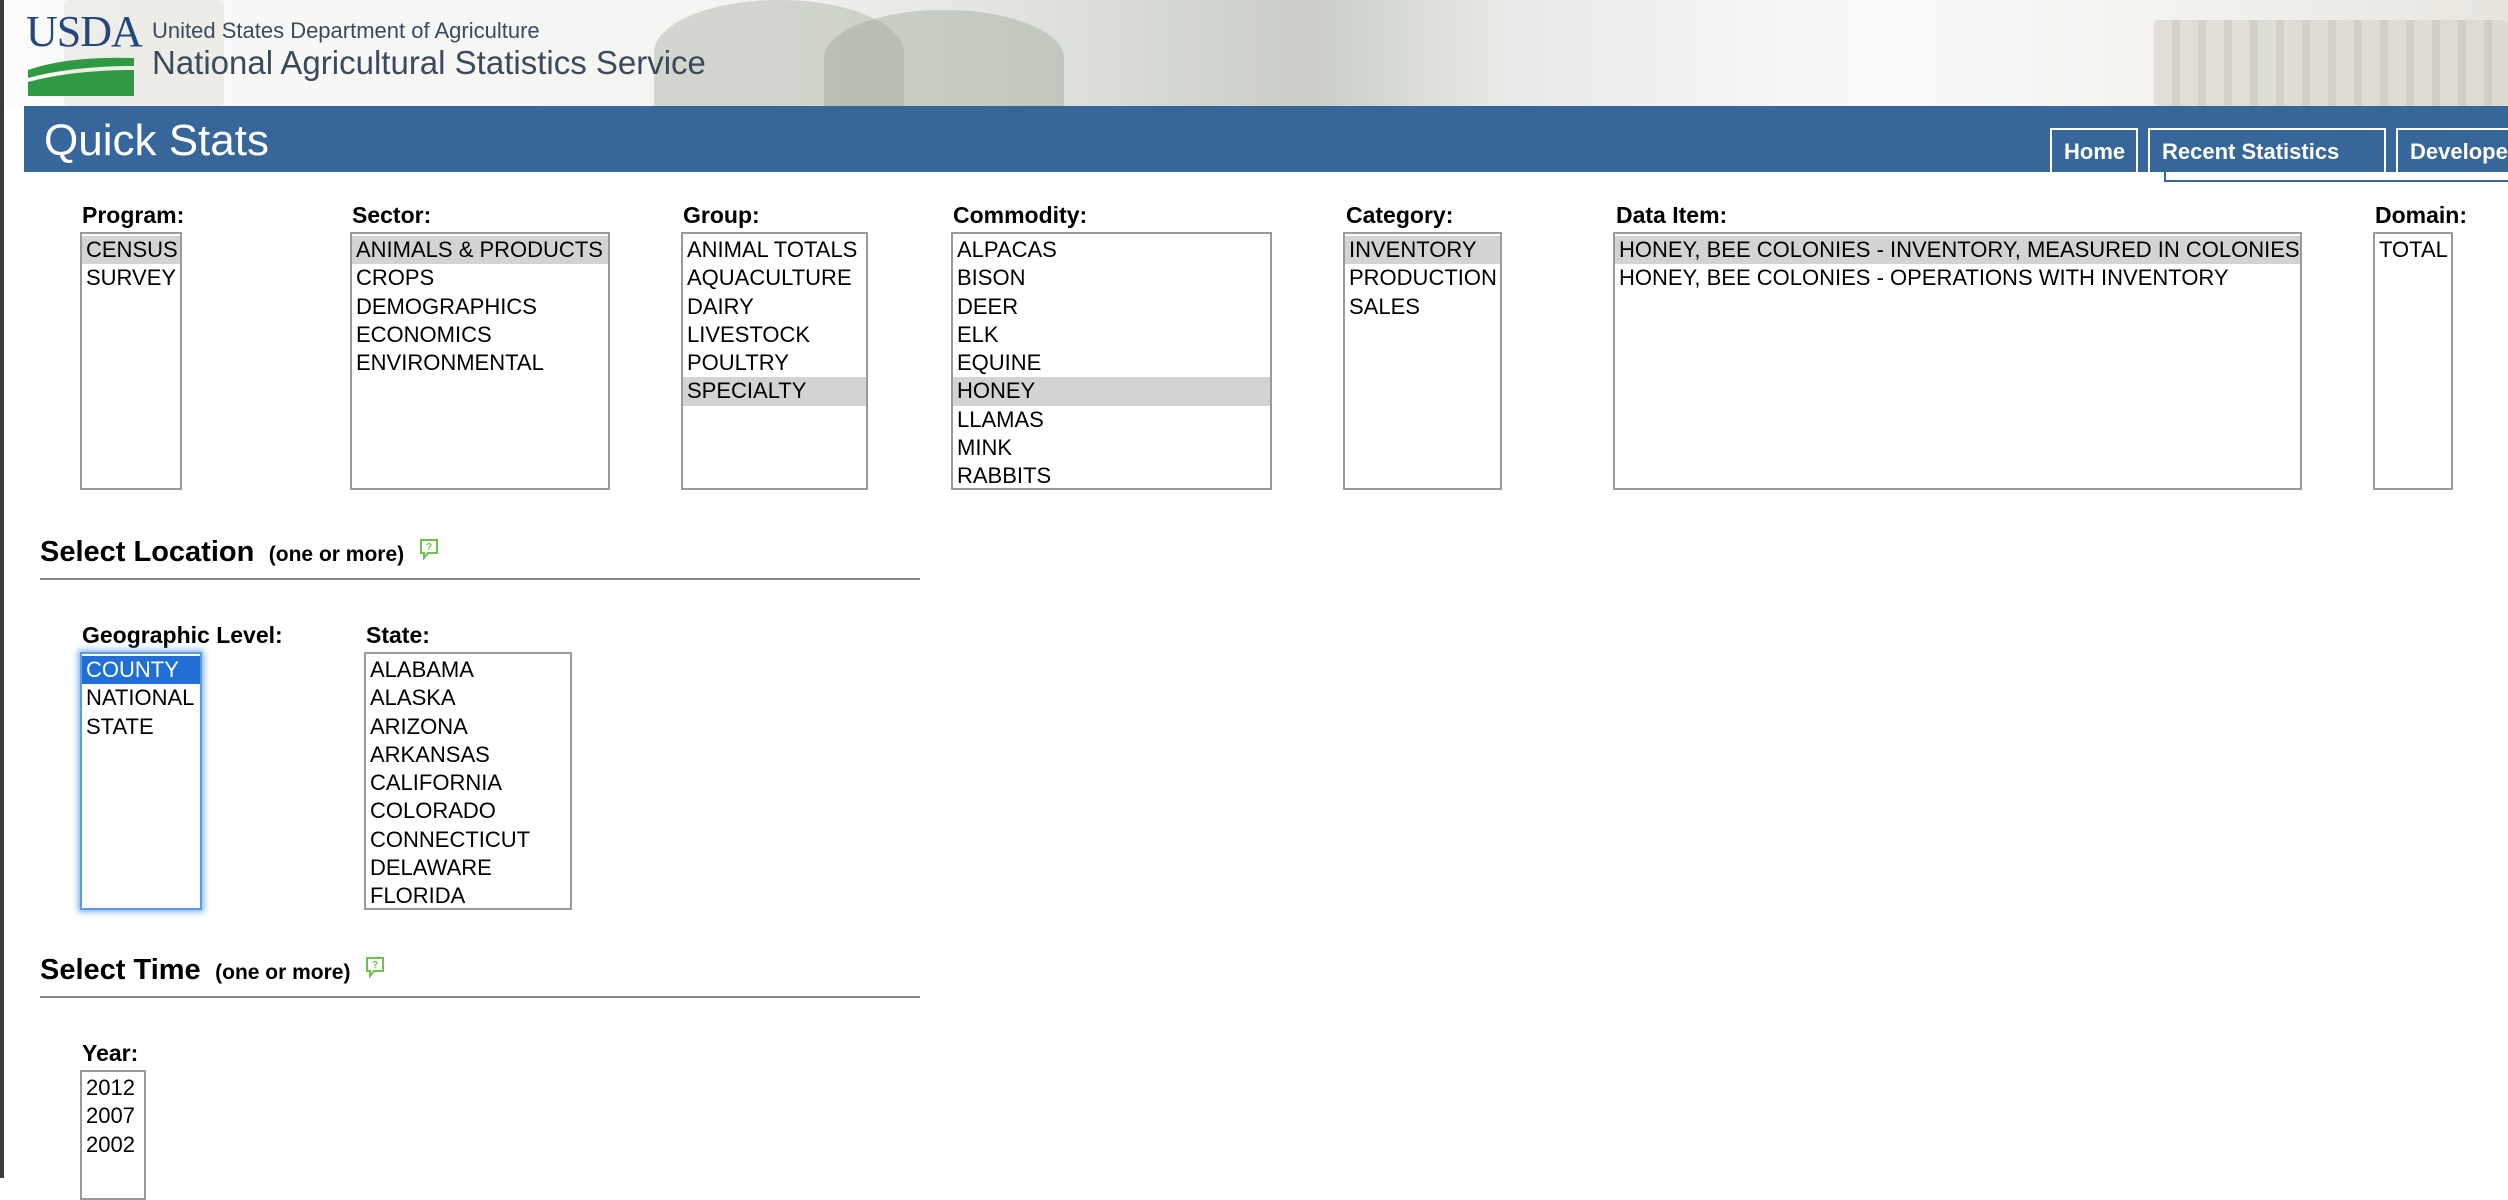 The height and width of the screenshot is (1200, 2508). I want to click on group-option: POULTRY, so click(774, 363).